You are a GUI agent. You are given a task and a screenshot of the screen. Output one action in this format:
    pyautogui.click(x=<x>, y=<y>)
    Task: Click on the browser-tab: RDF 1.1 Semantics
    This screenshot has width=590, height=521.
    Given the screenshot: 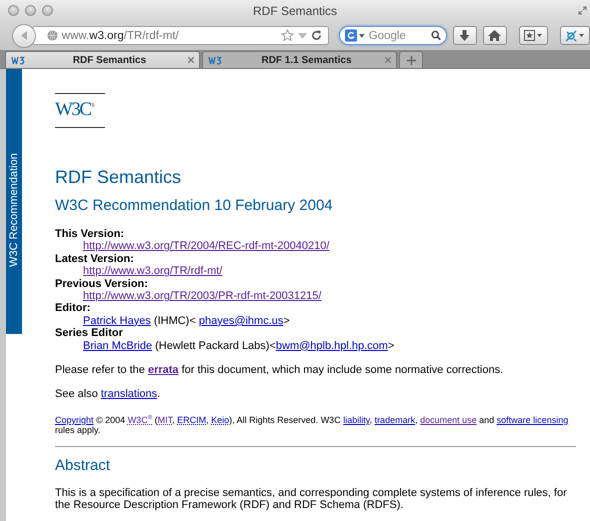 What is the action you would take?
    pyautogui.click(x=299, y=59)
    